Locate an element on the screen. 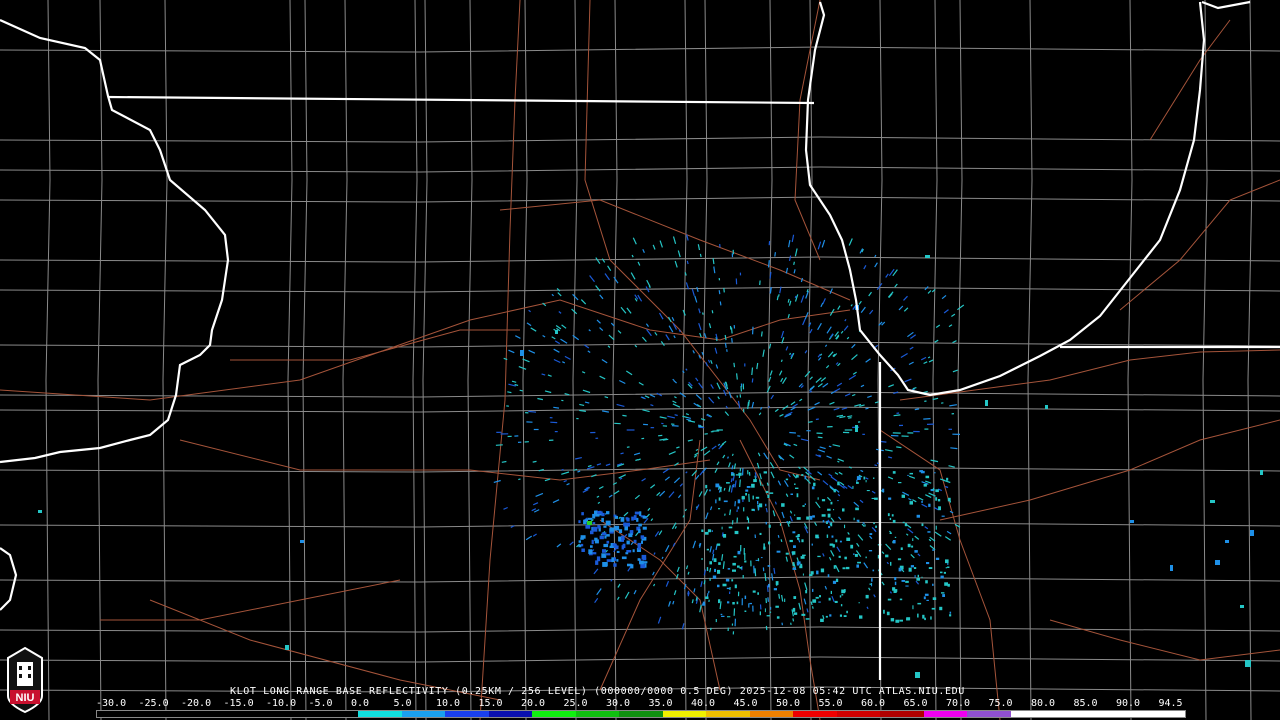 The height and width of the screenshot is (720, 1280). scale-label: 70.0 is located at coordinates (958, 703).